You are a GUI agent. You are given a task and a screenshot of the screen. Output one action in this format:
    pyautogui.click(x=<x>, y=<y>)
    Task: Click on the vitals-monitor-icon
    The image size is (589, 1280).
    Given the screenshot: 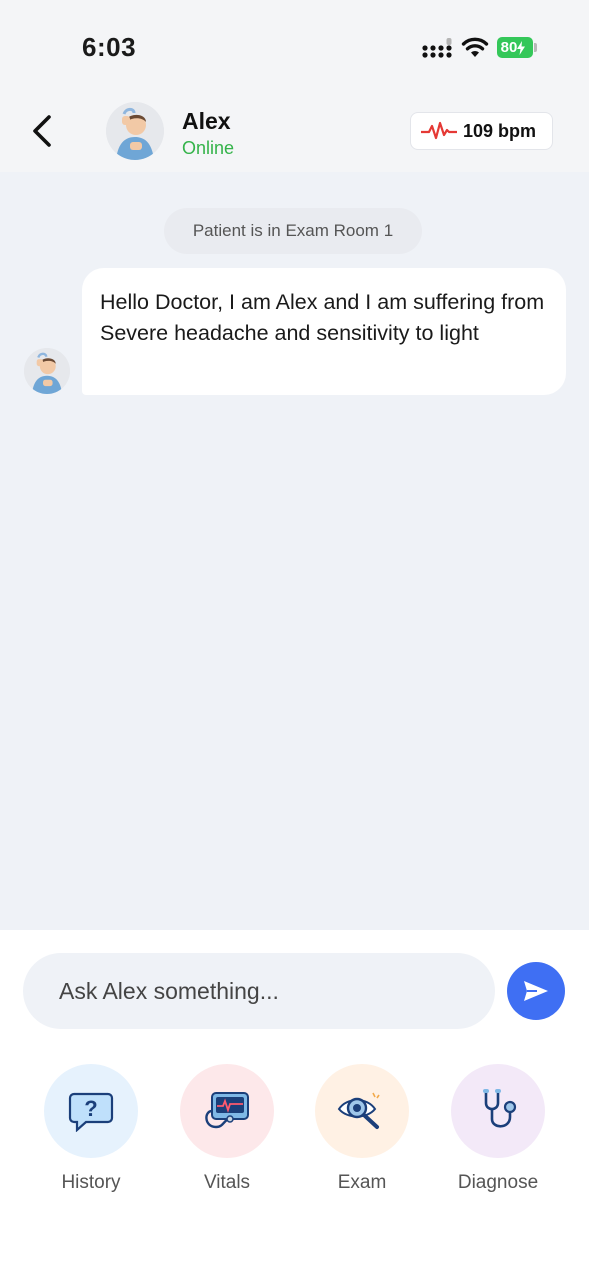 What is the action you would take?
    pyautogui.click(x=227, y=1110)
    